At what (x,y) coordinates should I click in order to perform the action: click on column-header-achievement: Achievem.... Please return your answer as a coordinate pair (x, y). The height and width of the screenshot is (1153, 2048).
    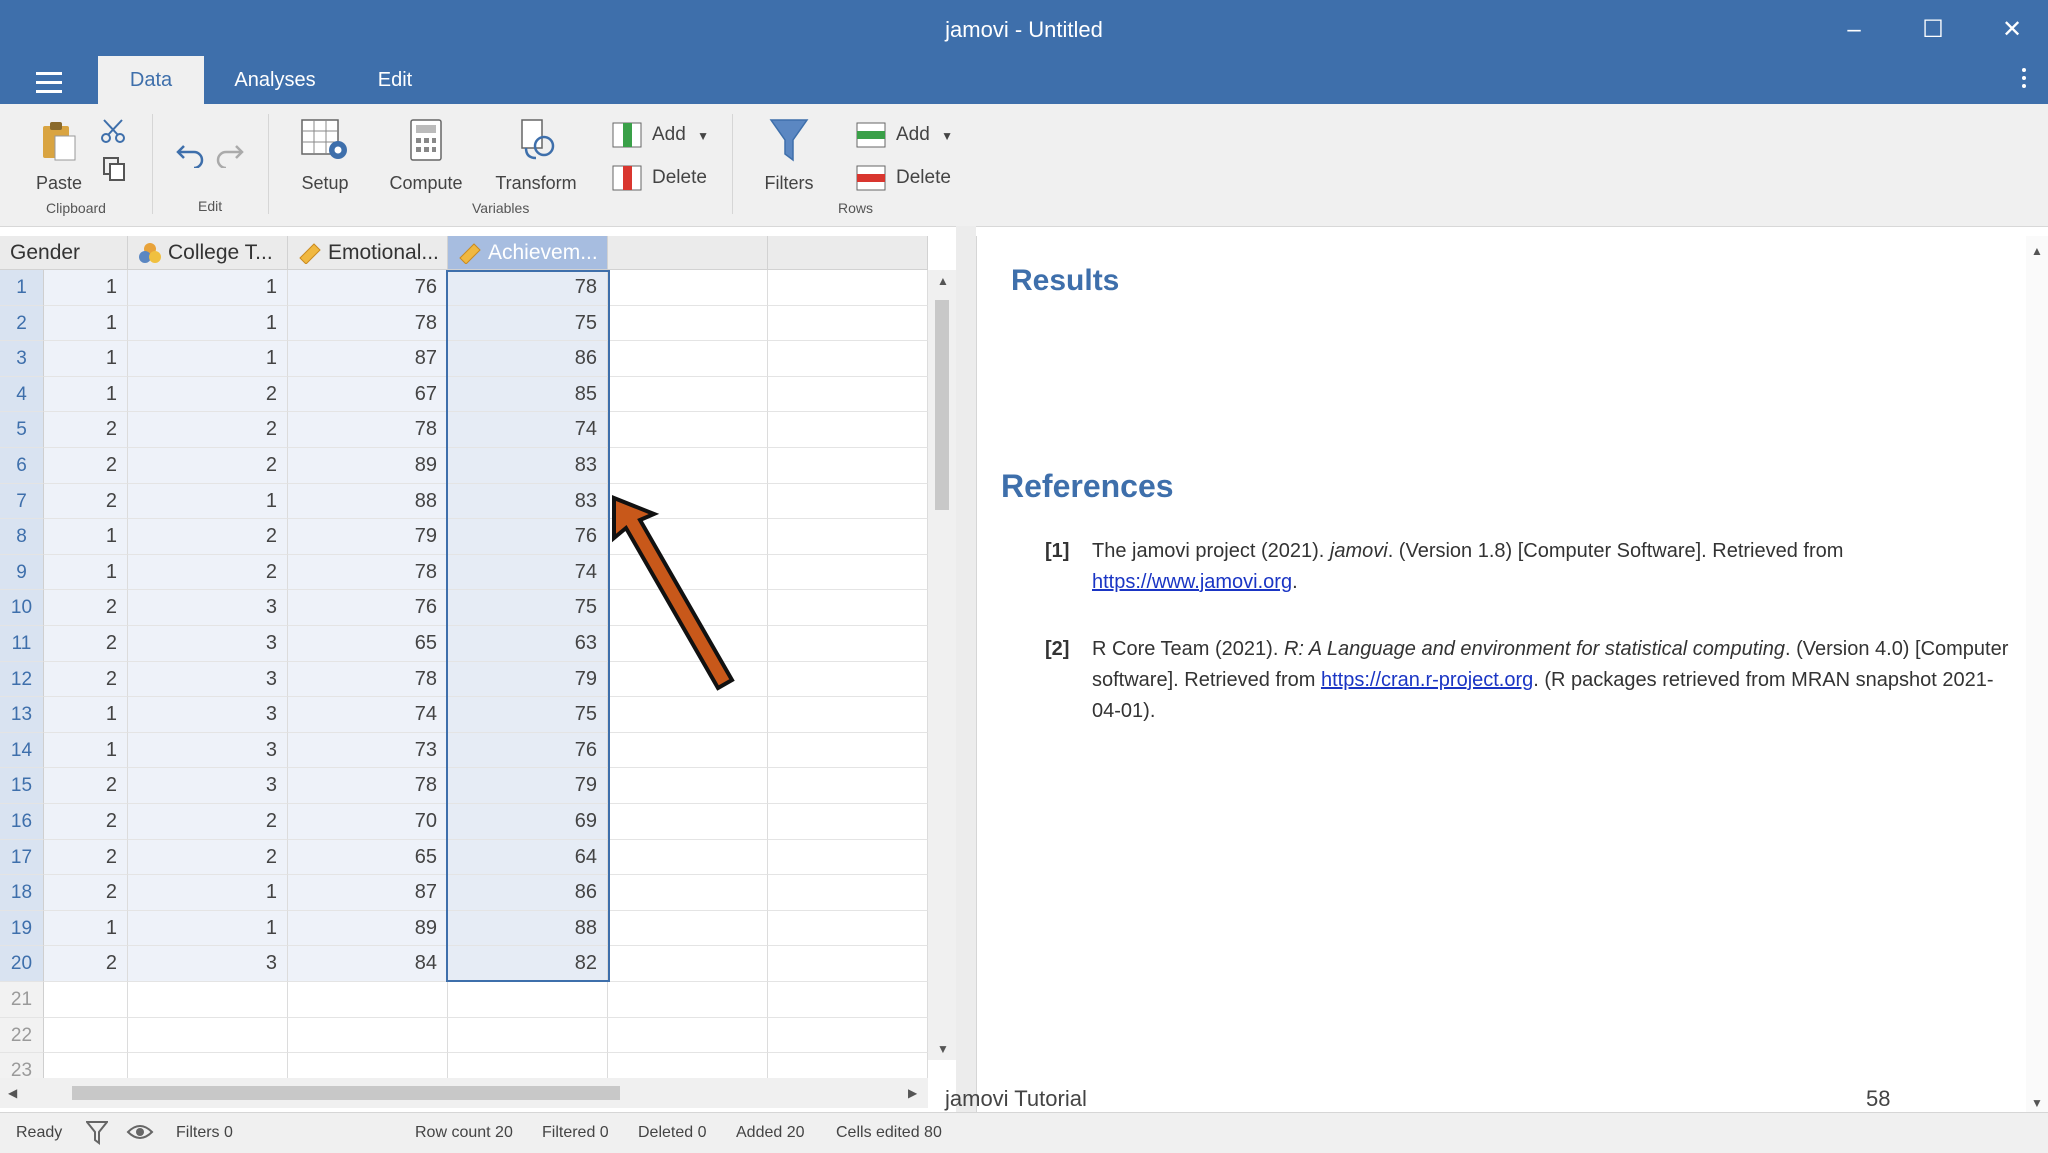
    Looking at the image, I should click on (528, 253).